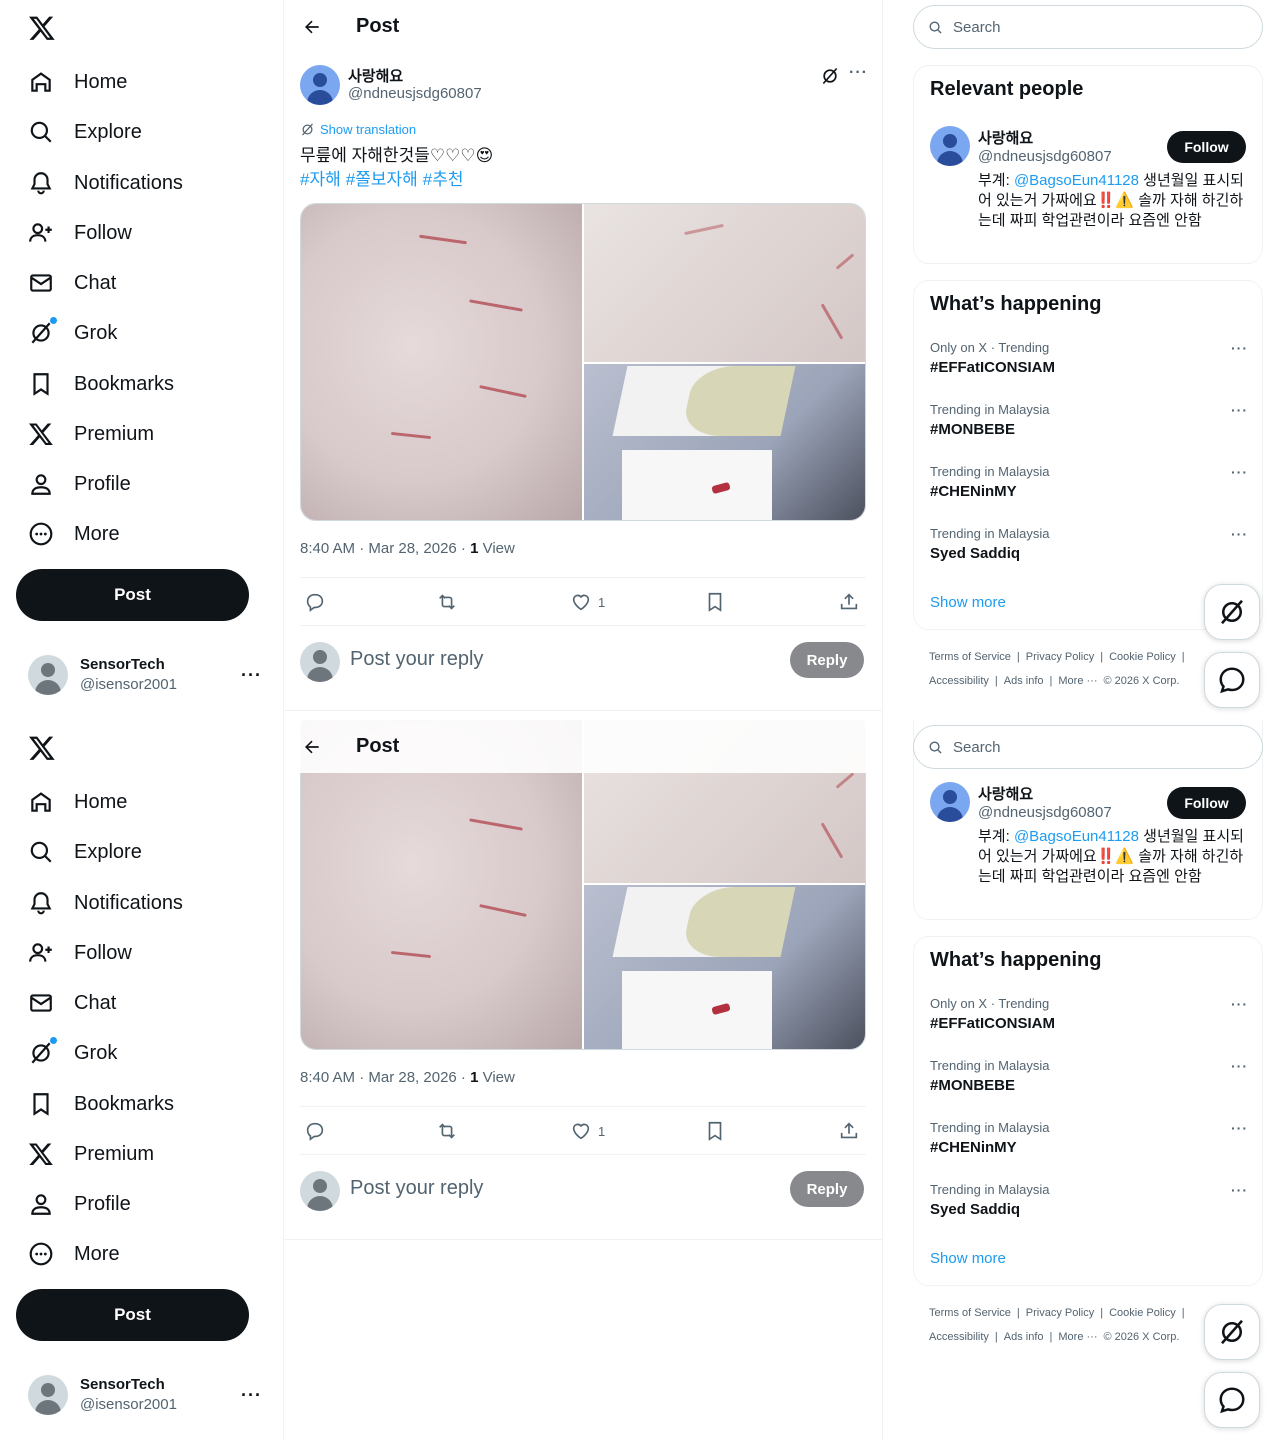 This screenshot has height=1440, width=1280. What do you see at coordinates (415, 93) in the screenshot?
I see `author-handle: @ndneusjsdg60807` at bounding box center [415, 93].